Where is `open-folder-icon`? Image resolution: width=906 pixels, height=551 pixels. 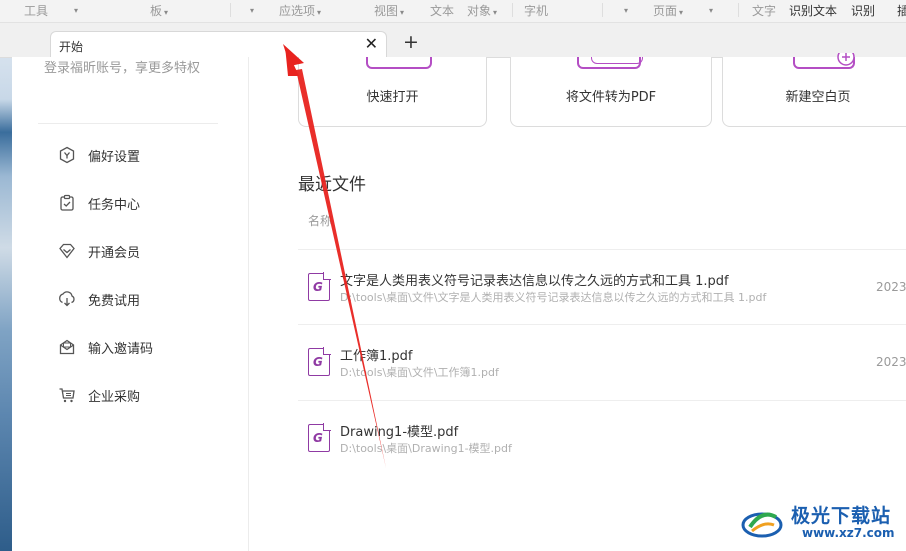 open-folder-icon is located at coordinates (399, 63).